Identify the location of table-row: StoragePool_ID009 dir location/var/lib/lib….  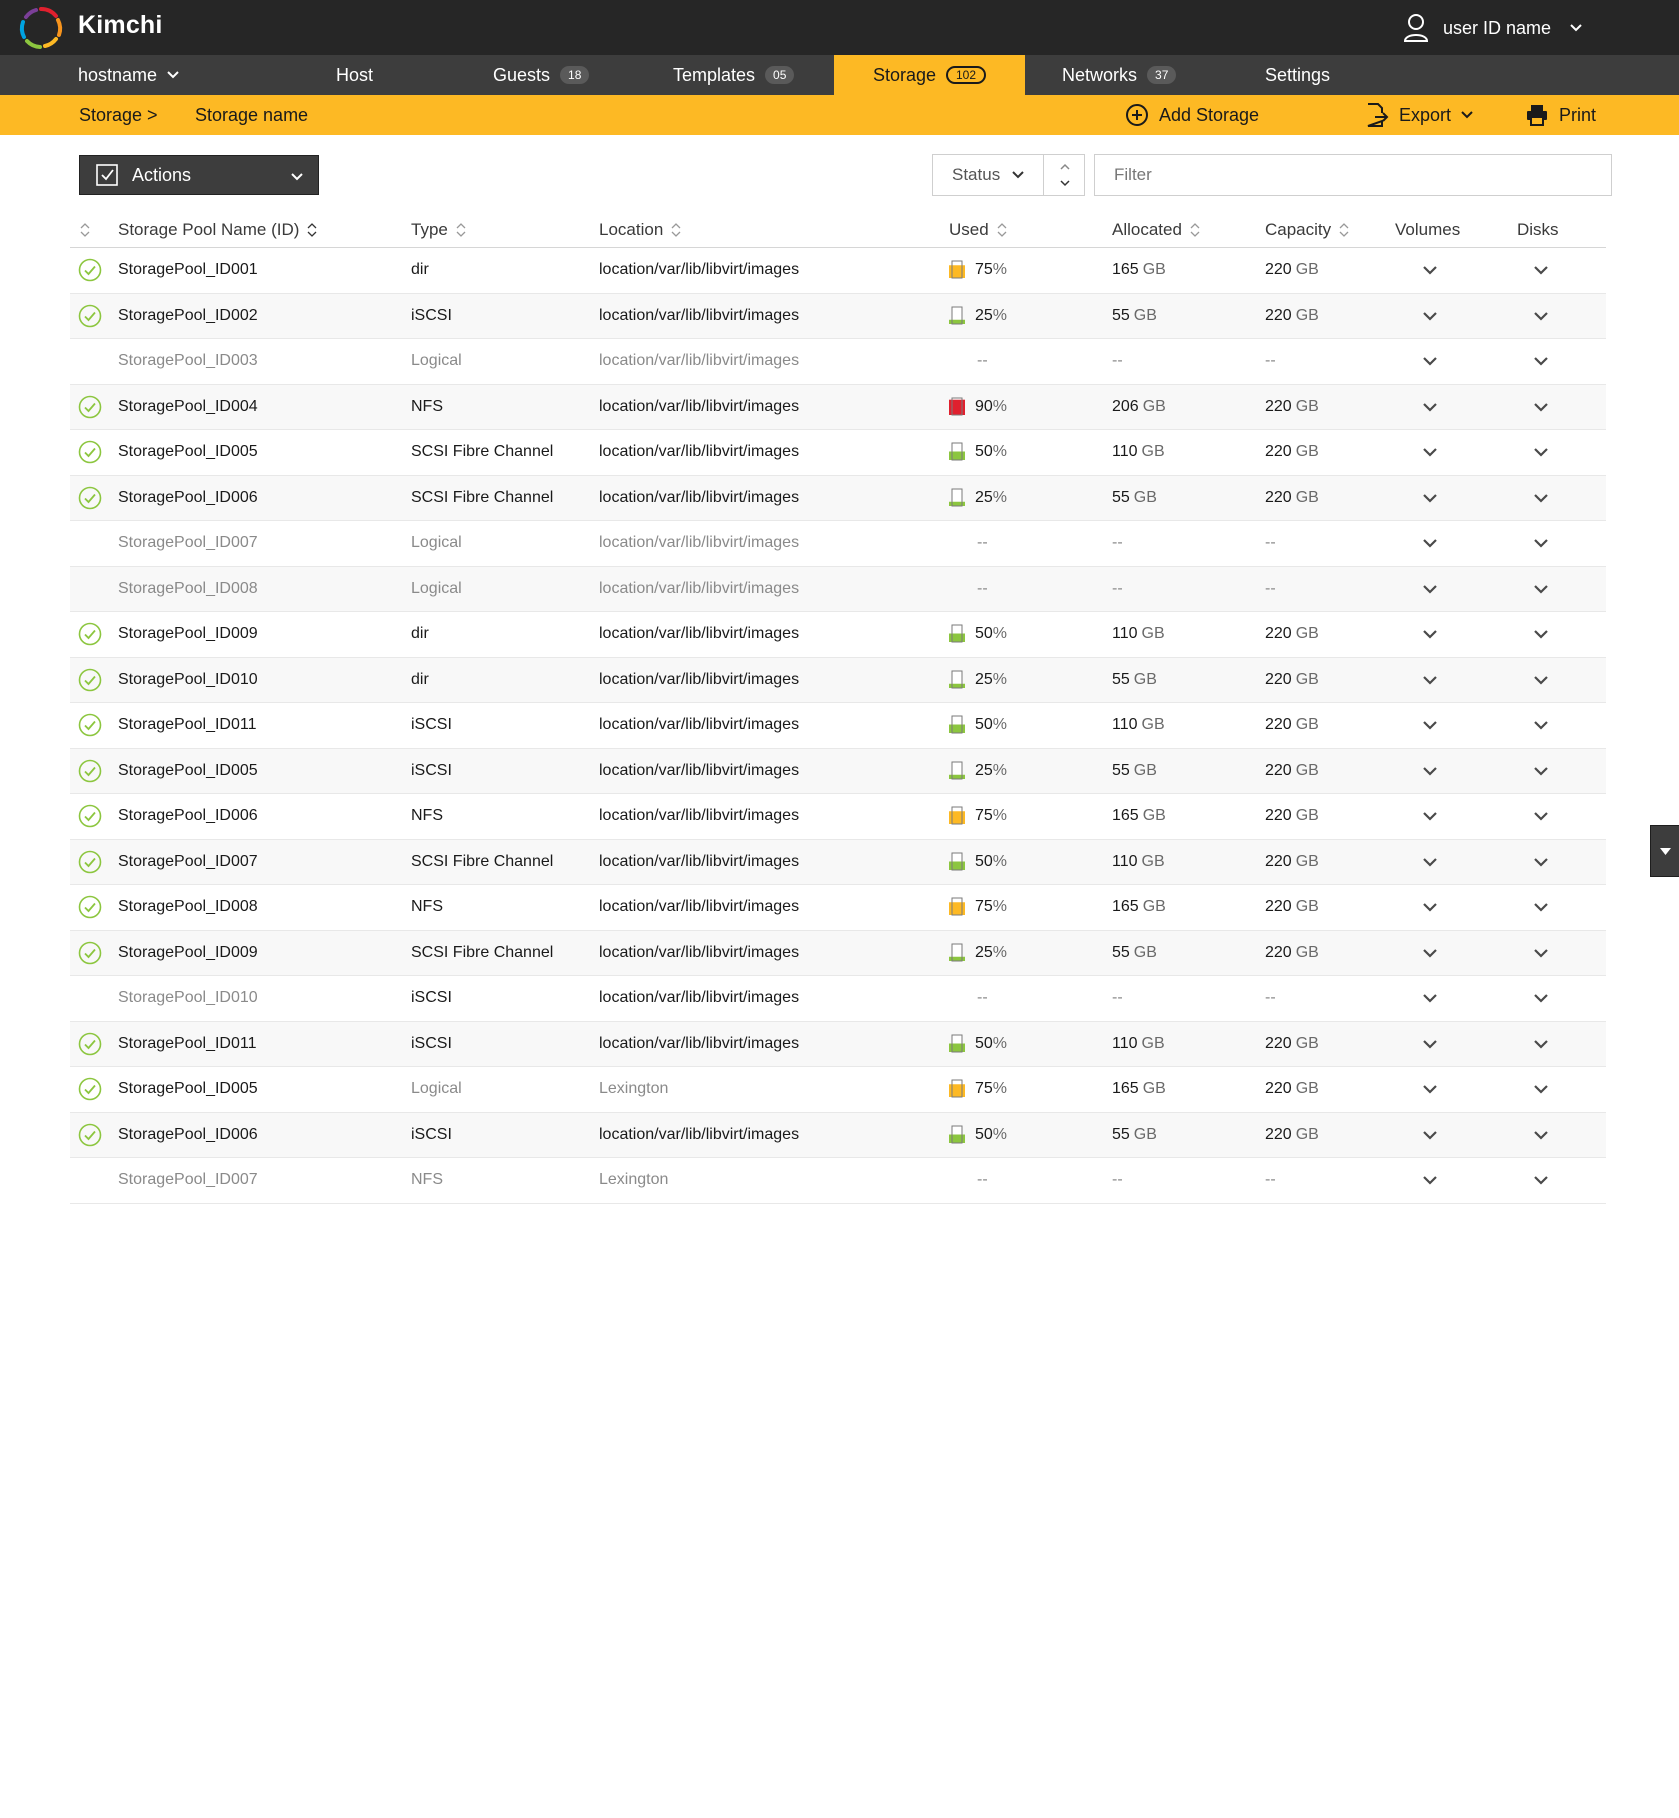
(838, 635).